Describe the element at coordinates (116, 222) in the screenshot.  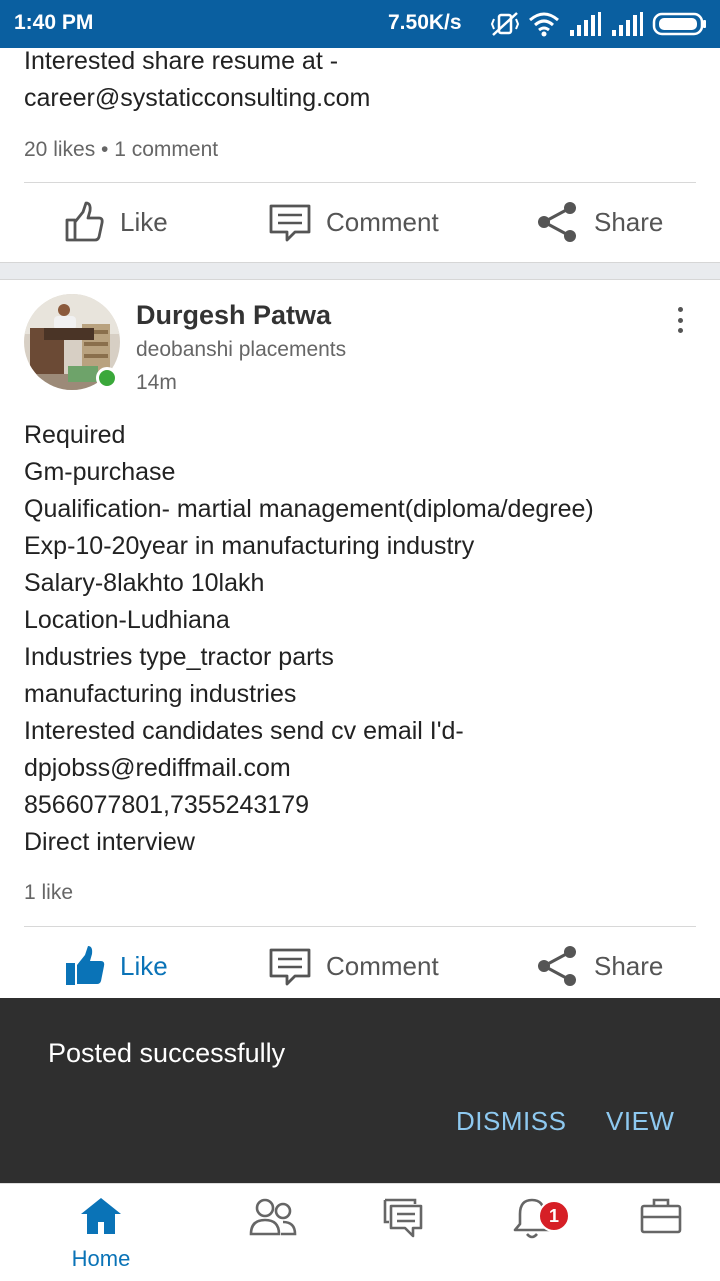
I see `like-button: Like` at that location.